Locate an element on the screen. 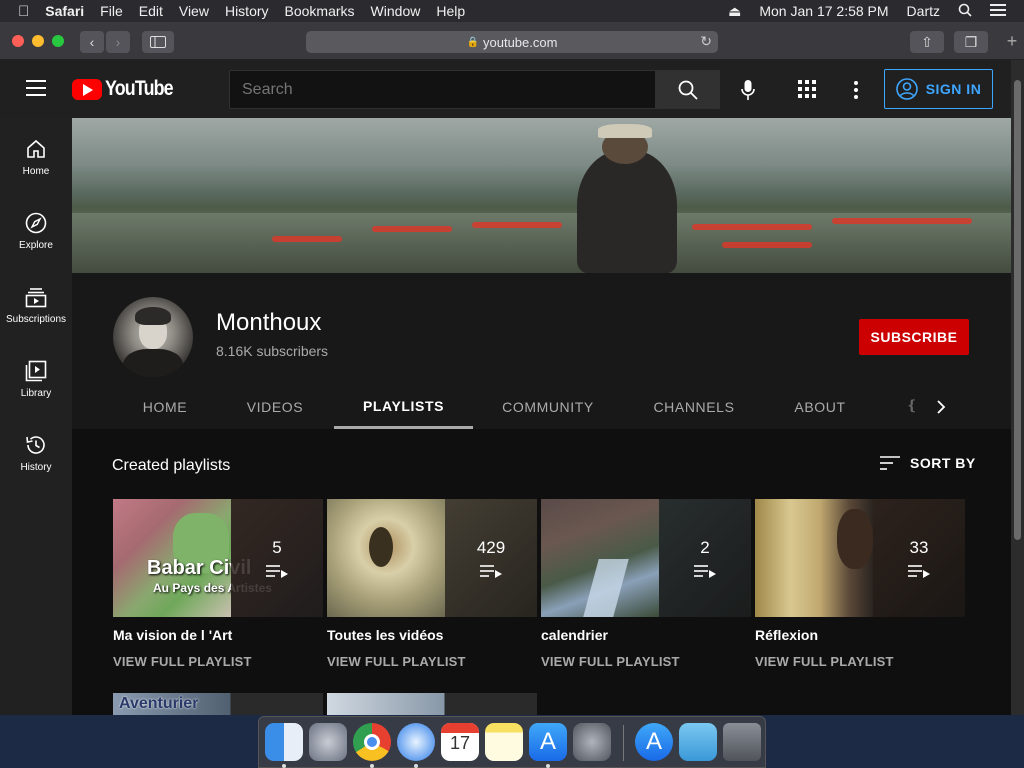 Image resolution: width=1024 pixels, height=768 pixels. page-scrollbar is located at coordinates (1017, 387).